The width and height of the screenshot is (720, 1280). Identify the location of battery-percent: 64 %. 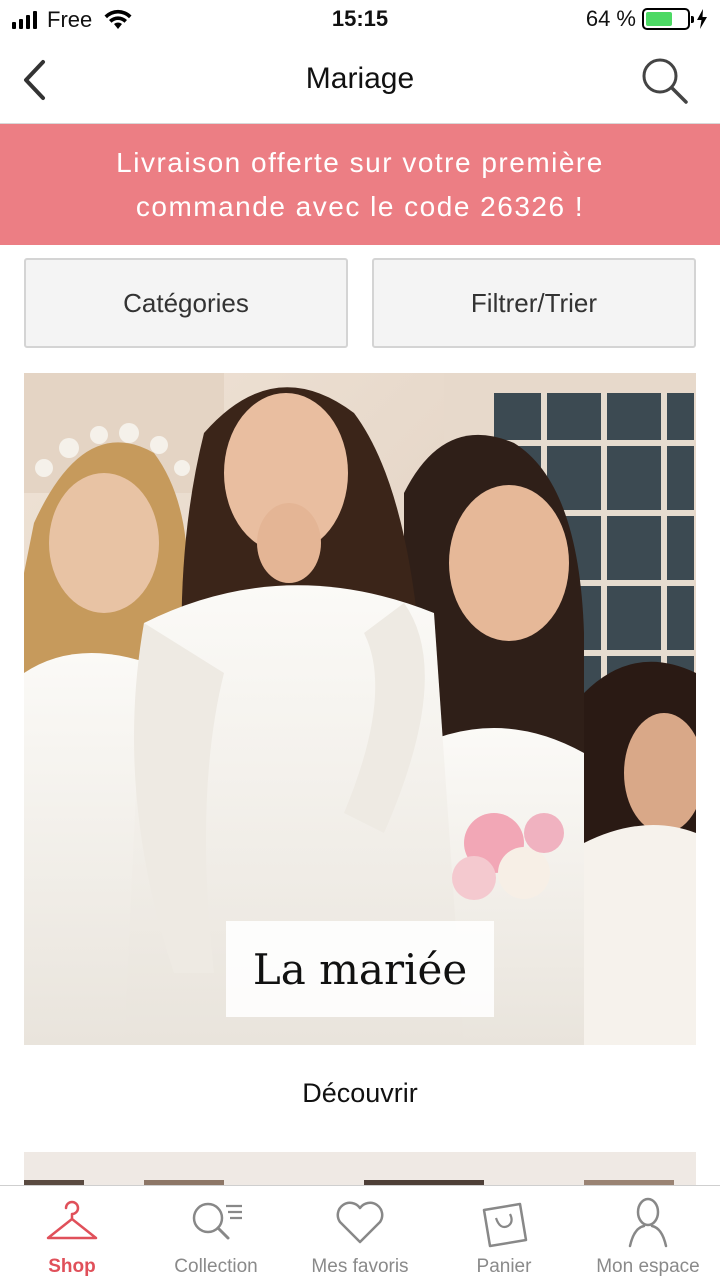
(610, 18).